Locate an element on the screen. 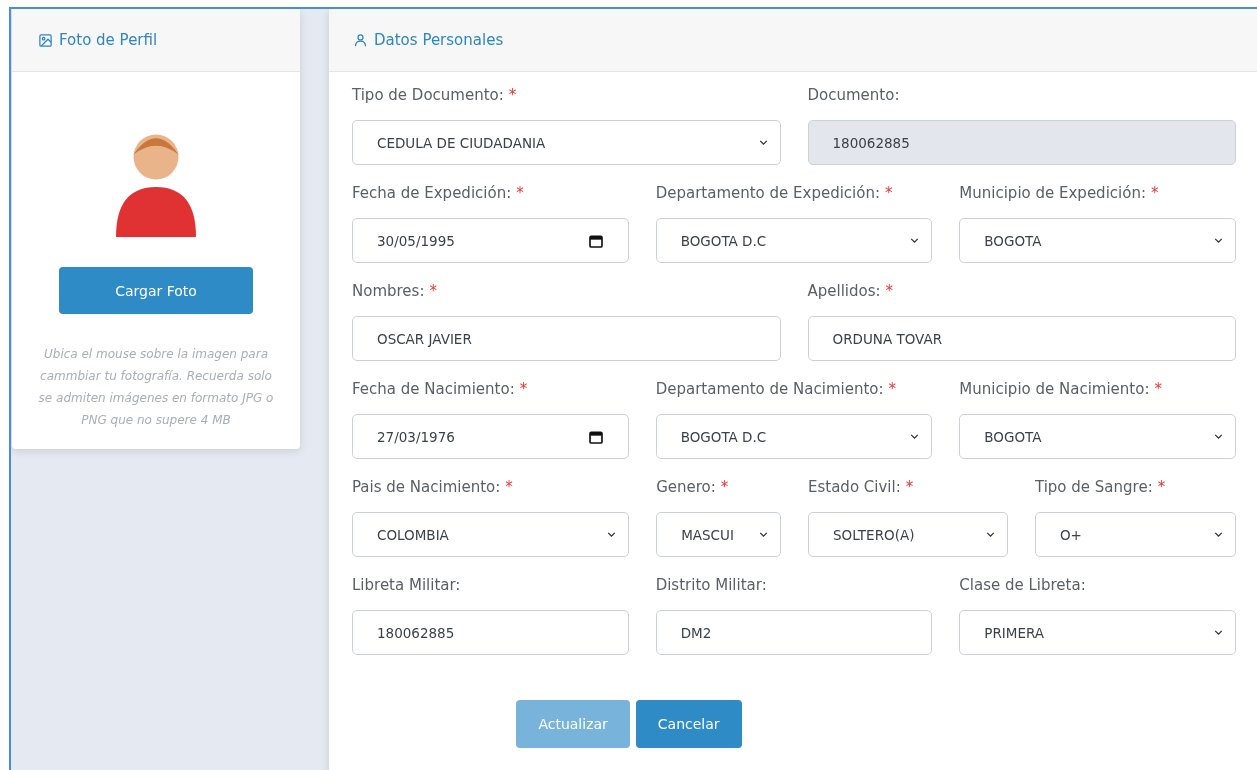 The height and width of the screenshot is (770, 1257). field-label: Nombres: is located at coordinates (388, 291).